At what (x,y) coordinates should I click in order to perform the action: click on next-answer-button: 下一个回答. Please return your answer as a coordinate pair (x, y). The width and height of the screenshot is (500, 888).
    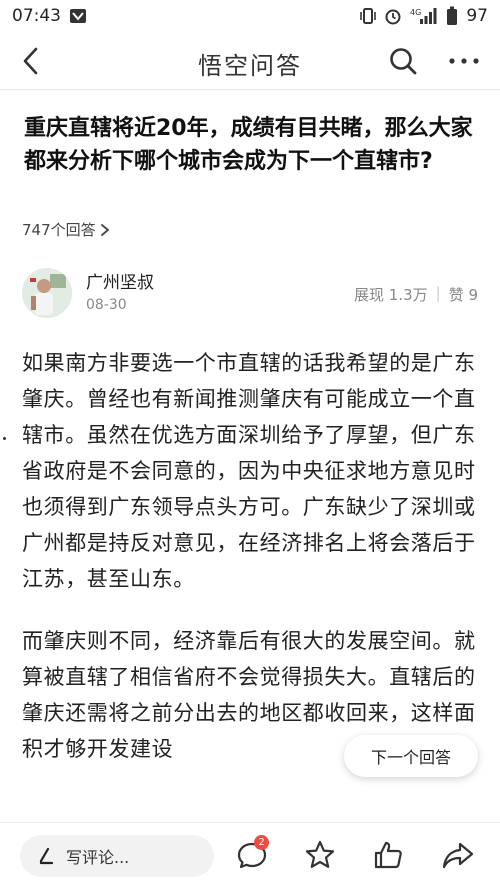
    Looking at the image, I should click on (411, 756).